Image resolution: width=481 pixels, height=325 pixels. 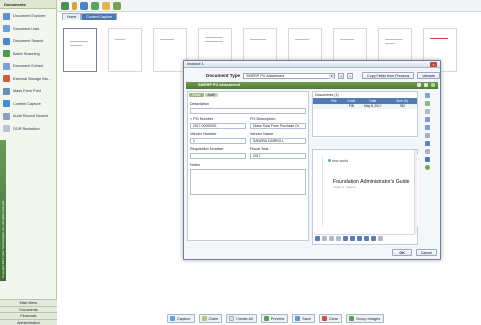 What do you see at coordinates (427, 103) in the screenshot?
I see `edit-document-icon` at bounding box center [427, 103].